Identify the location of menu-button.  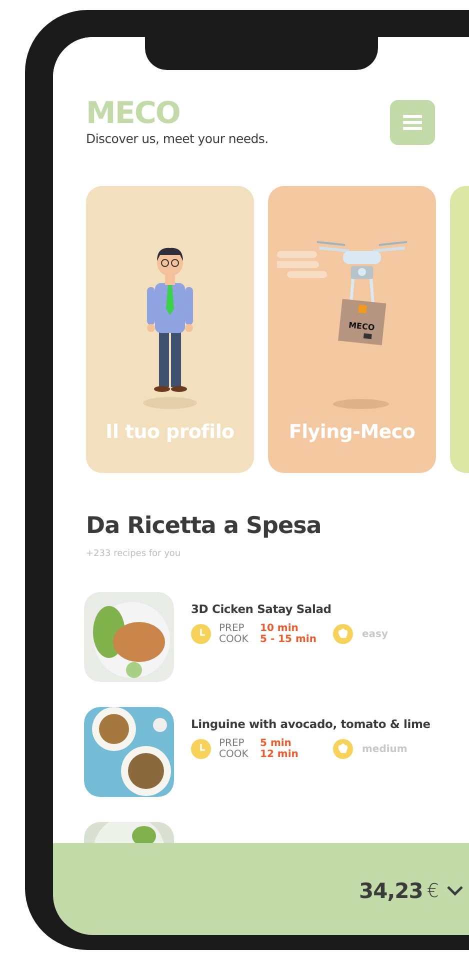
(412, 122).